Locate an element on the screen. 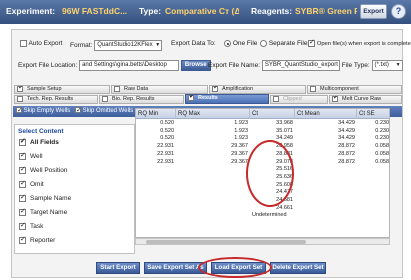 The width and height of the screenshot is (411, 280). column-header-ct-se: Ct SE is located at coordinates (373, 114).